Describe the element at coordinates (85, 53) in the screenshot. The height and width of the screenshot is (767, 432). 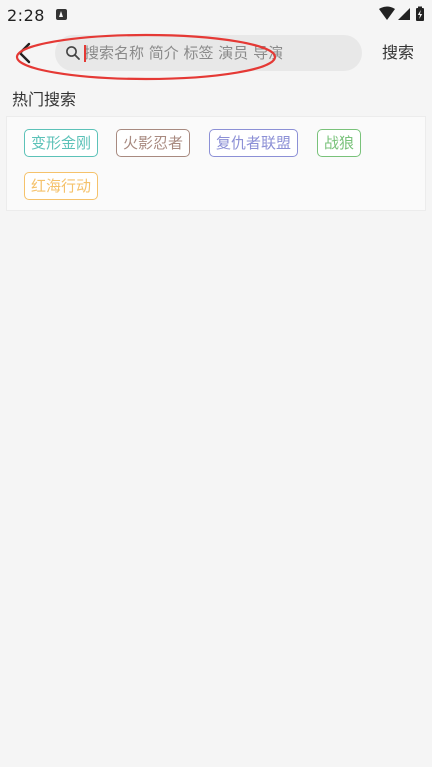
I see `text-cursor` at that location.